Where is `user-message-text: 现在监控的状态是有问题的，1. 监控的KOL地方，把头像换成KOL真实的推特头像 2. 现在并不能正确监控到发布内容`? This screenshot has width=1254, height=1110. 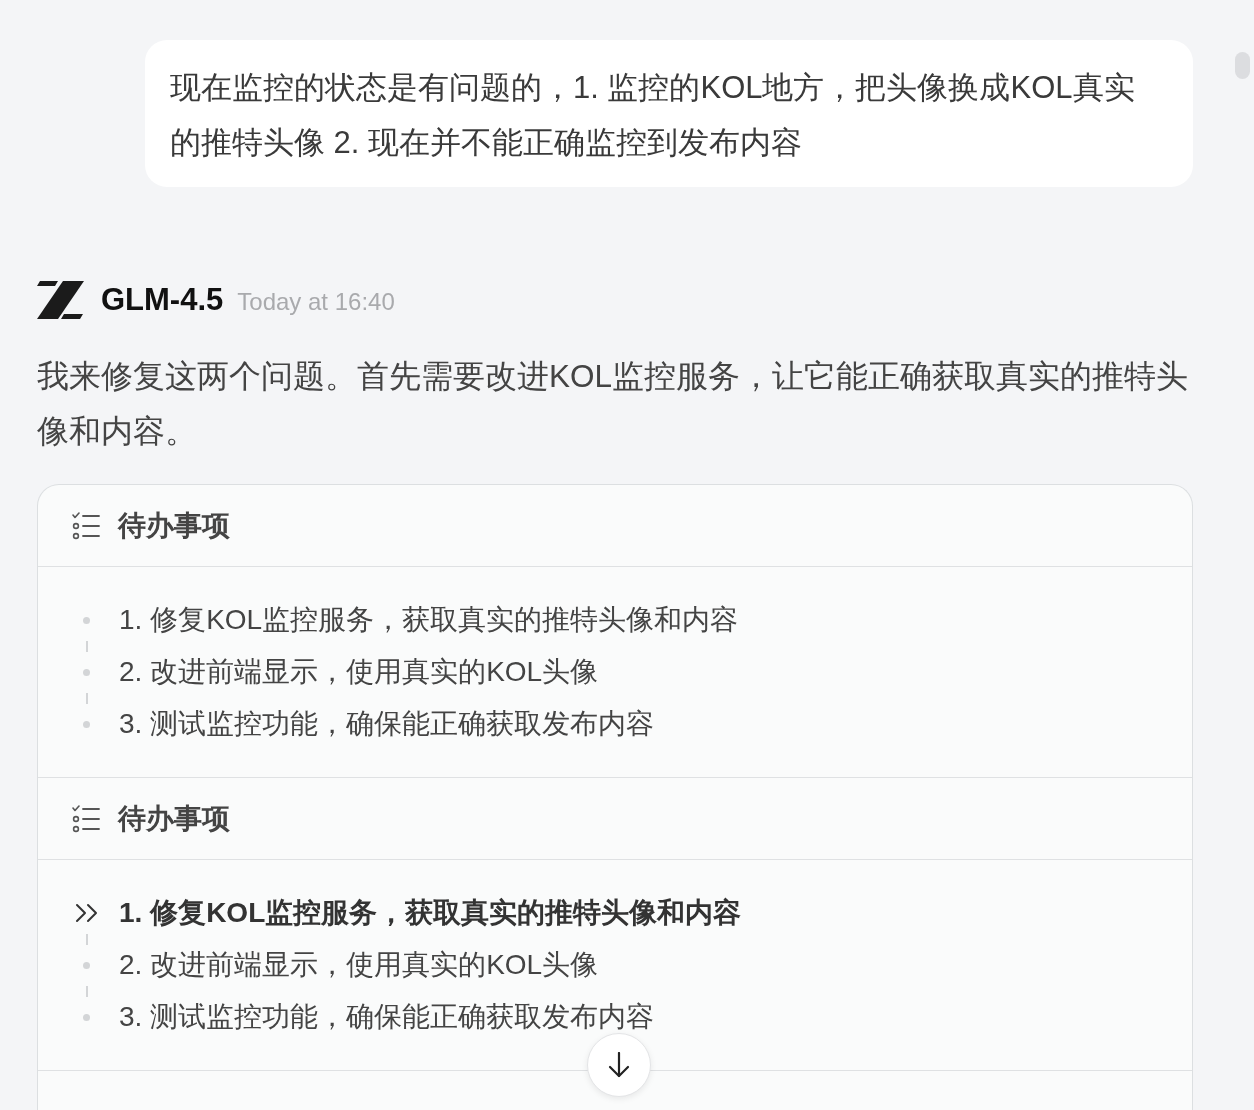
user-message-text: 现在监控的状态是有问题的，1. 监控的KOL地方，把头像换成KOL真实的推特头像 2. 现在并不能正确监控到发布内容 is located at coordinates (653, 115).